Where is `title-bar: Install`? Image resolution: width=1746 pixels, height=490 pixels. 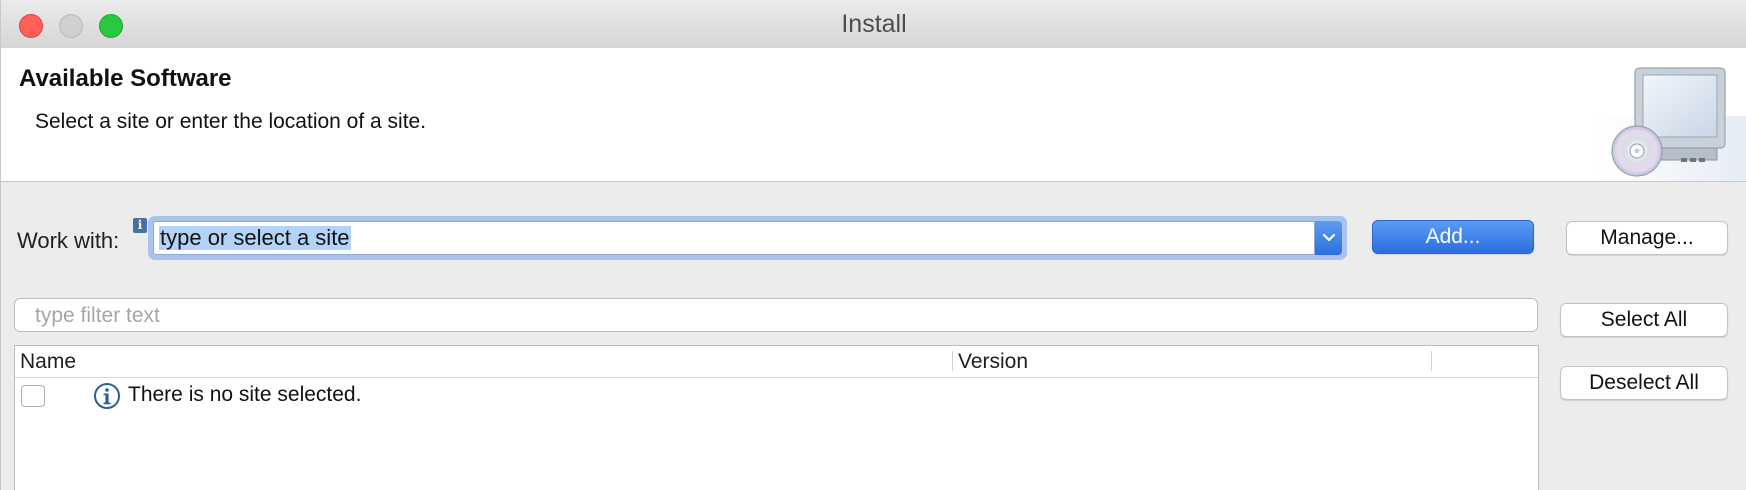 title-bar: Install is located at coordinates (873, 24).